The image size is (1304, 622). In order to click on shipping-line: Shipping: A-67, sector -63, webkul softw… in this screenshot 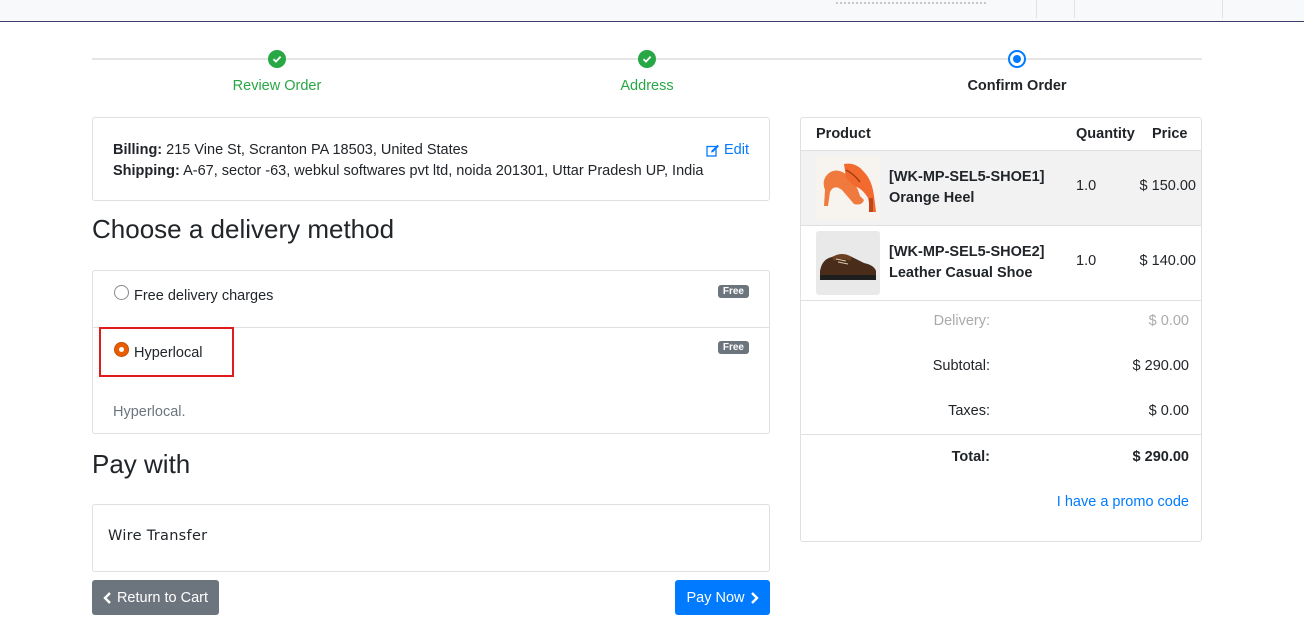, I will do `click(431, 171)`.